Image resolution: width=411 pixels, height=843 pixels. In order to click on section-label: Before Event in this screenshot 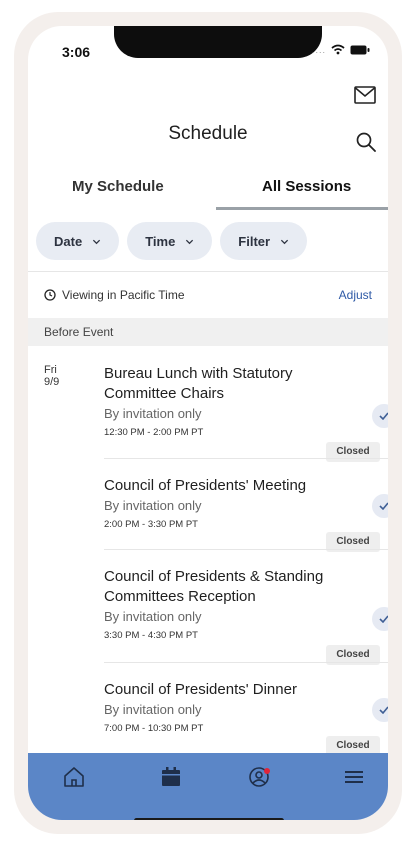, I will do `click(79, 332)`.